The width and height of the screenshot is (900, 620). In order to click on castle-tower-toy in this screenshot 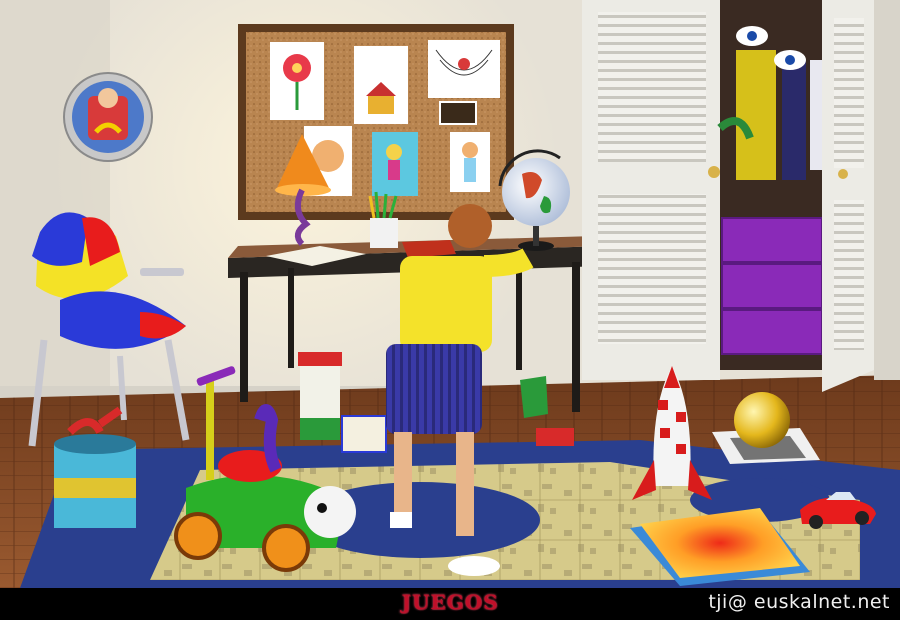, I will do `click(320, 396)`.